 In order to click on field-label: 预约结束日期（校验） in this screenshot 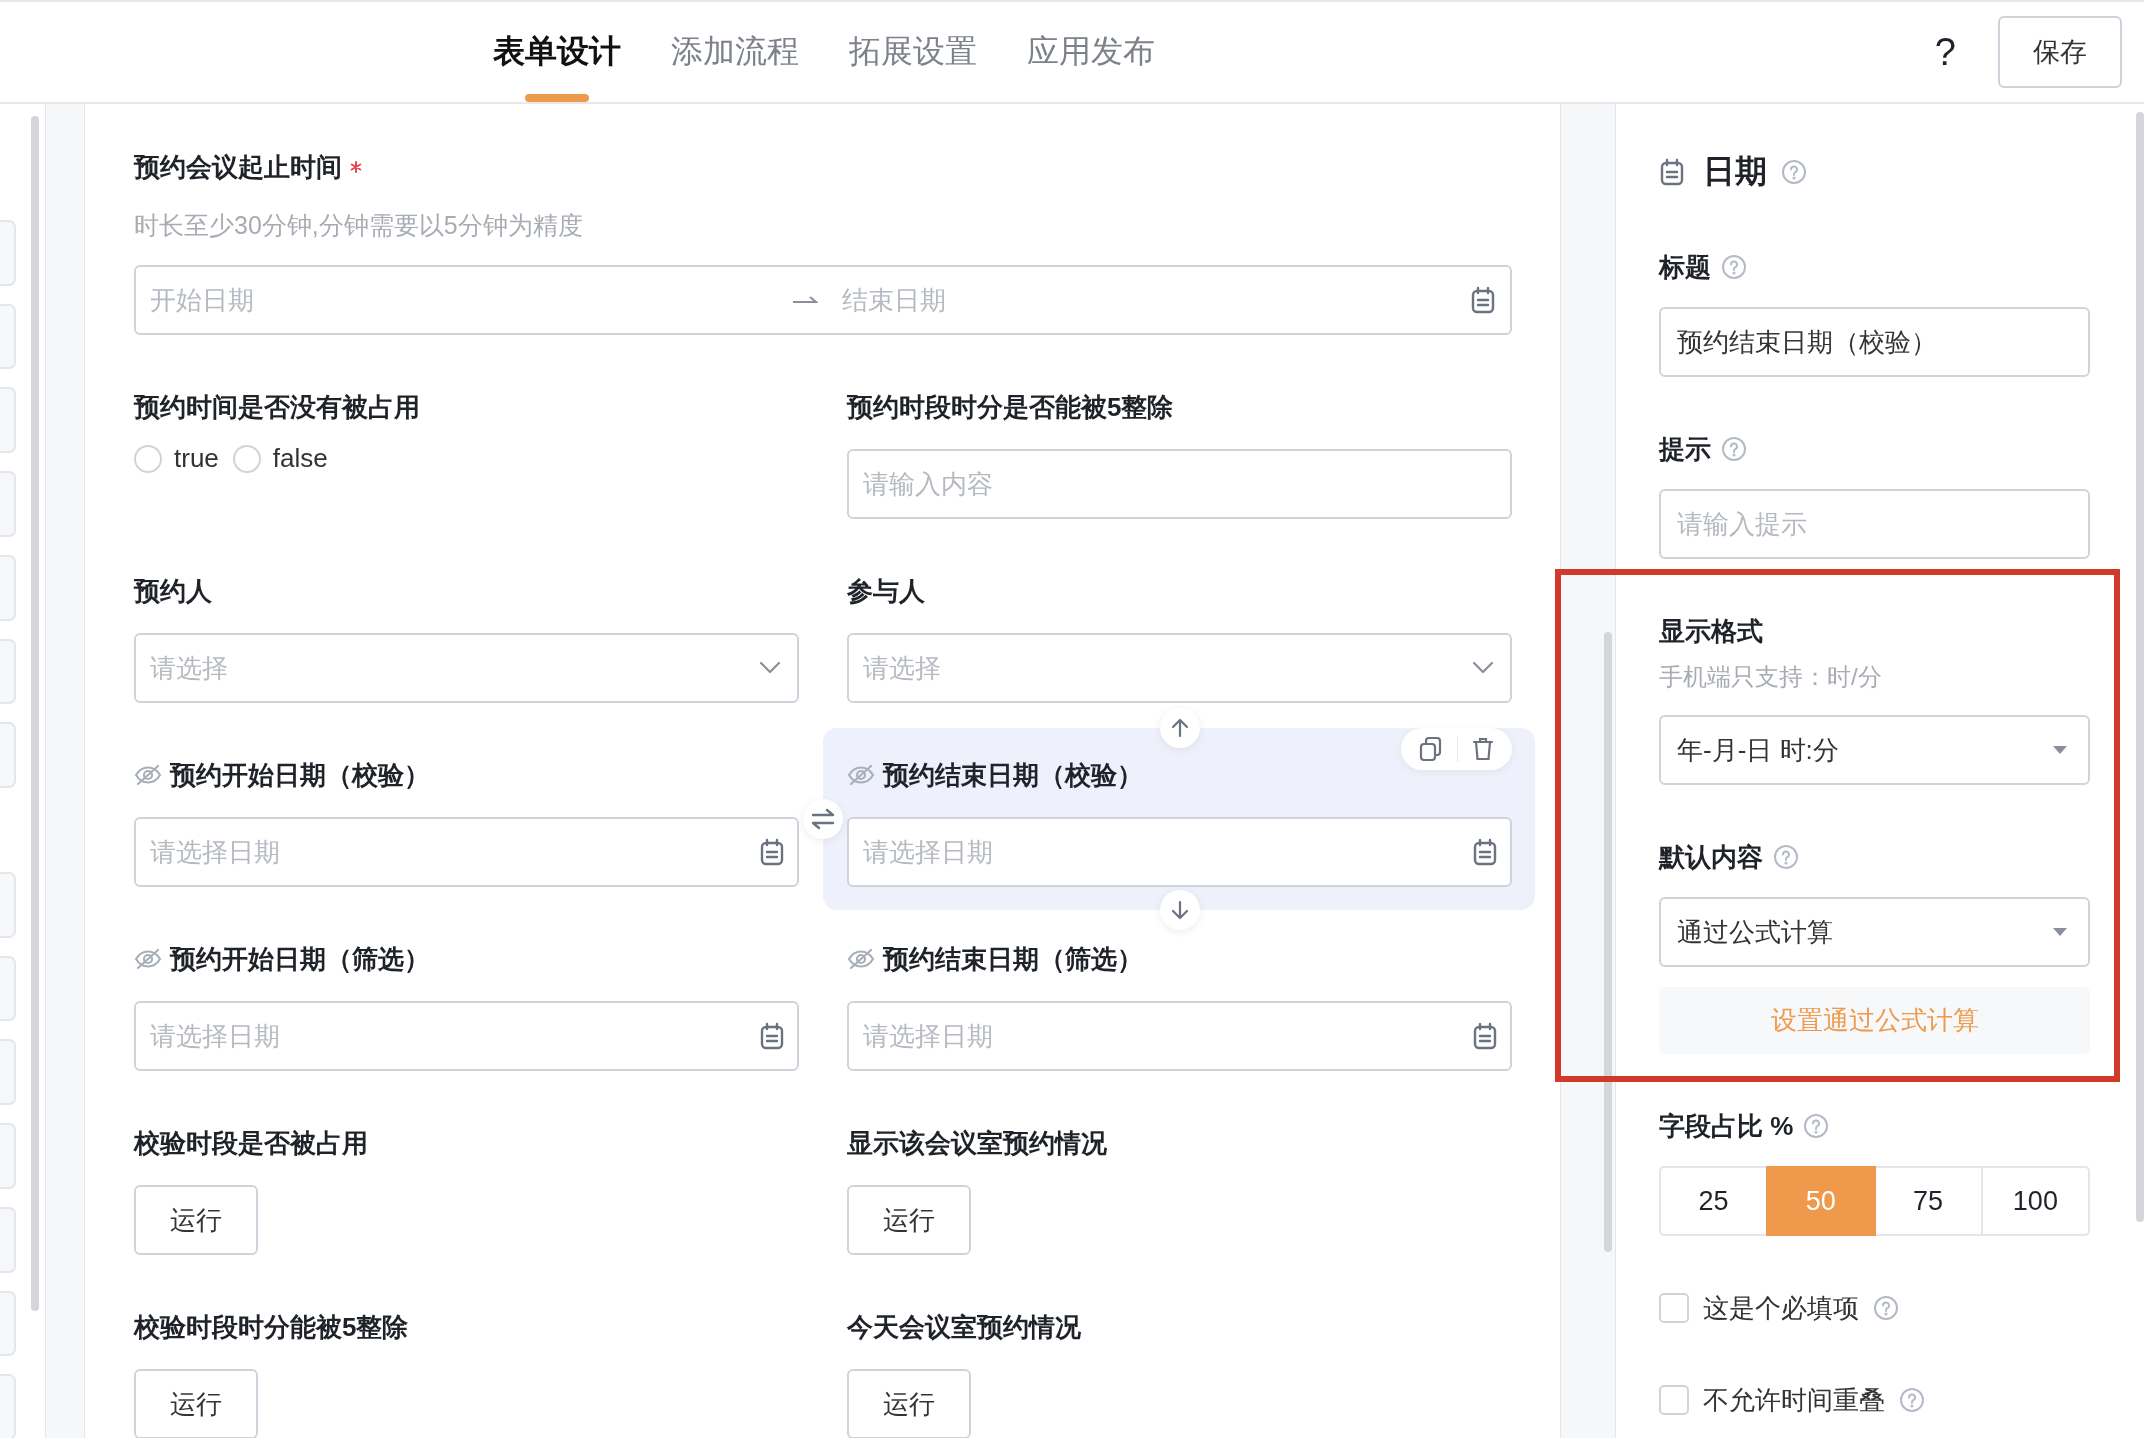, I will do `click(1013, 775)`.